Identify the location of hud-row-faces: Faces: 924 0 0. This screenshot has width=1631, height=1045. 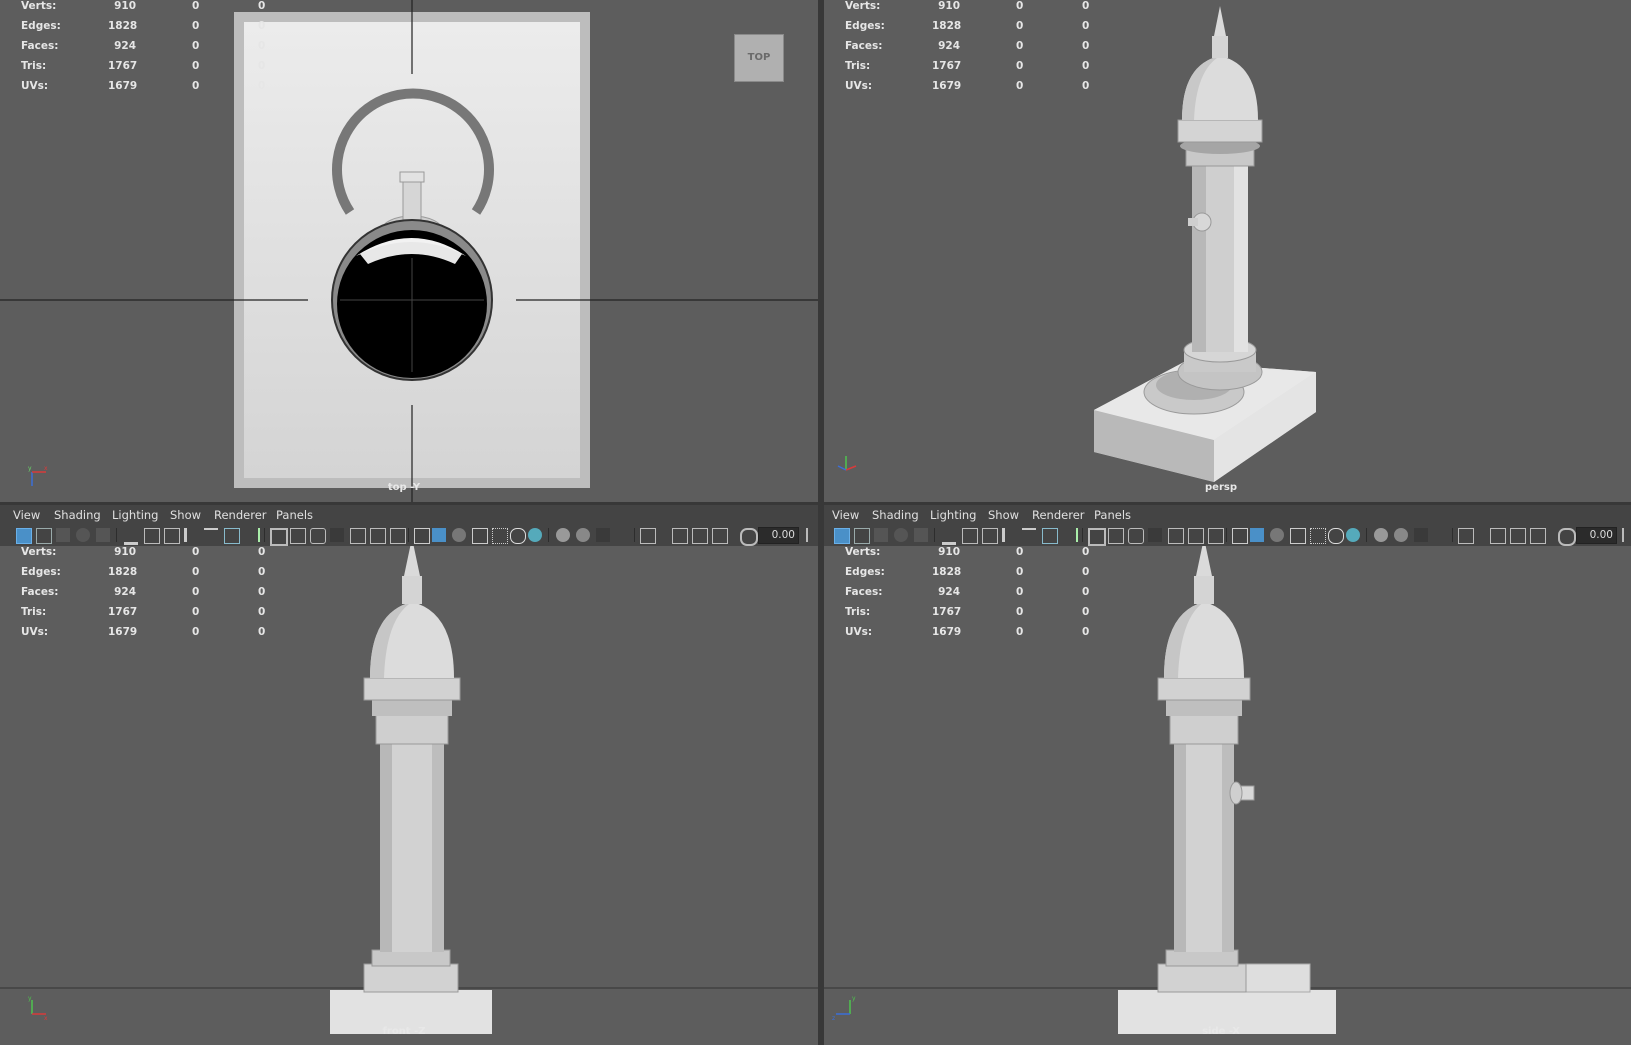
(143, 46).